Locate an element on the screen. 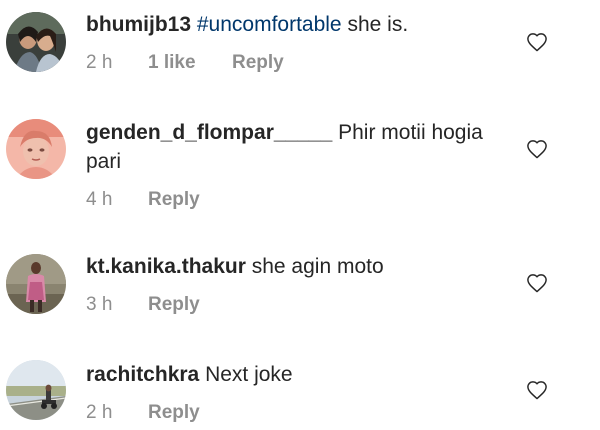 The width and height of the screenshot is (600, 430). comment-message: she is. is located at coordinates (375, 24).